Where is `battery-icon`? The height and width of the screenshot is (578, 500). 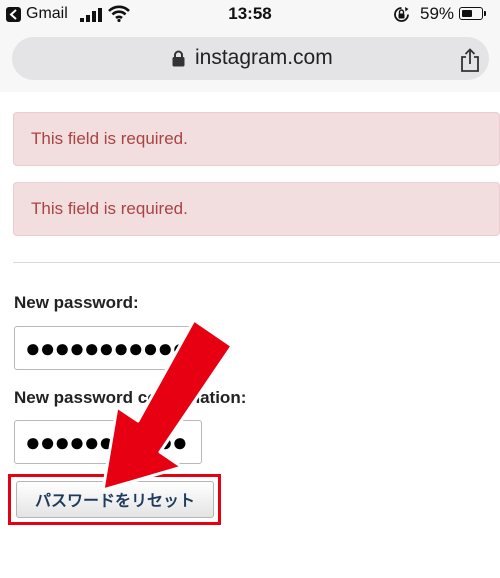 battery-icon is located at coordinates (471, 13).